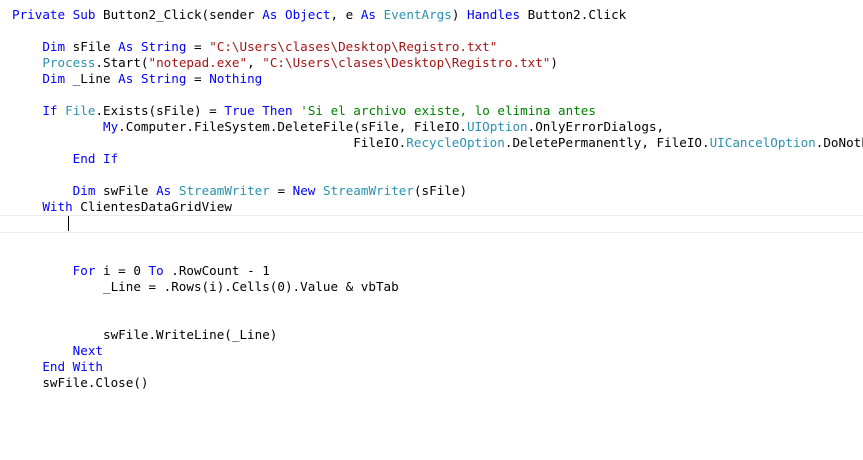 The image size is (863, 460). What do you see at coordinates (216, 270) in the screenshot?
I see `code-token: .RowCount - 1` at bounding box center [216, 270].